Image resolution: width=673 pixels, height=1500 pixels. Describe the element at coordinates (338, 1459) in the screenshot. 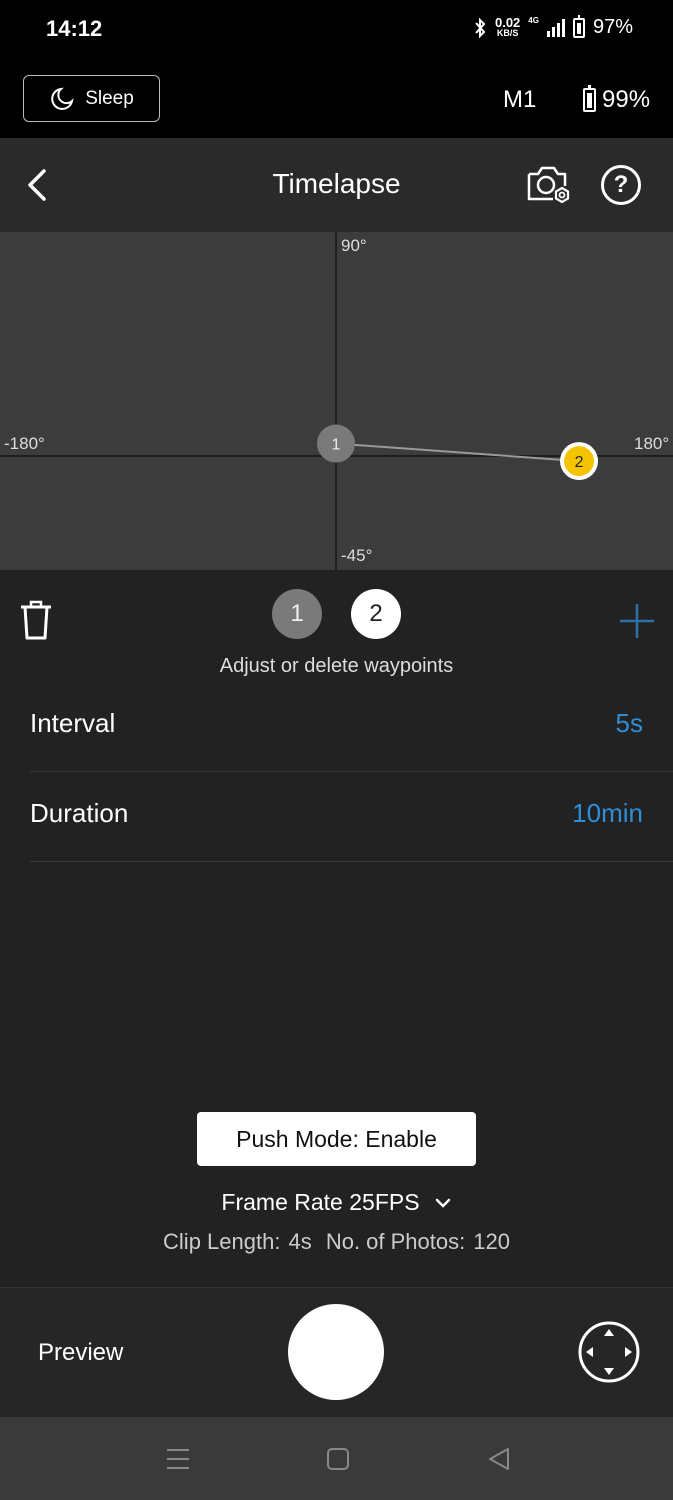

I see `home-icon` at that location.